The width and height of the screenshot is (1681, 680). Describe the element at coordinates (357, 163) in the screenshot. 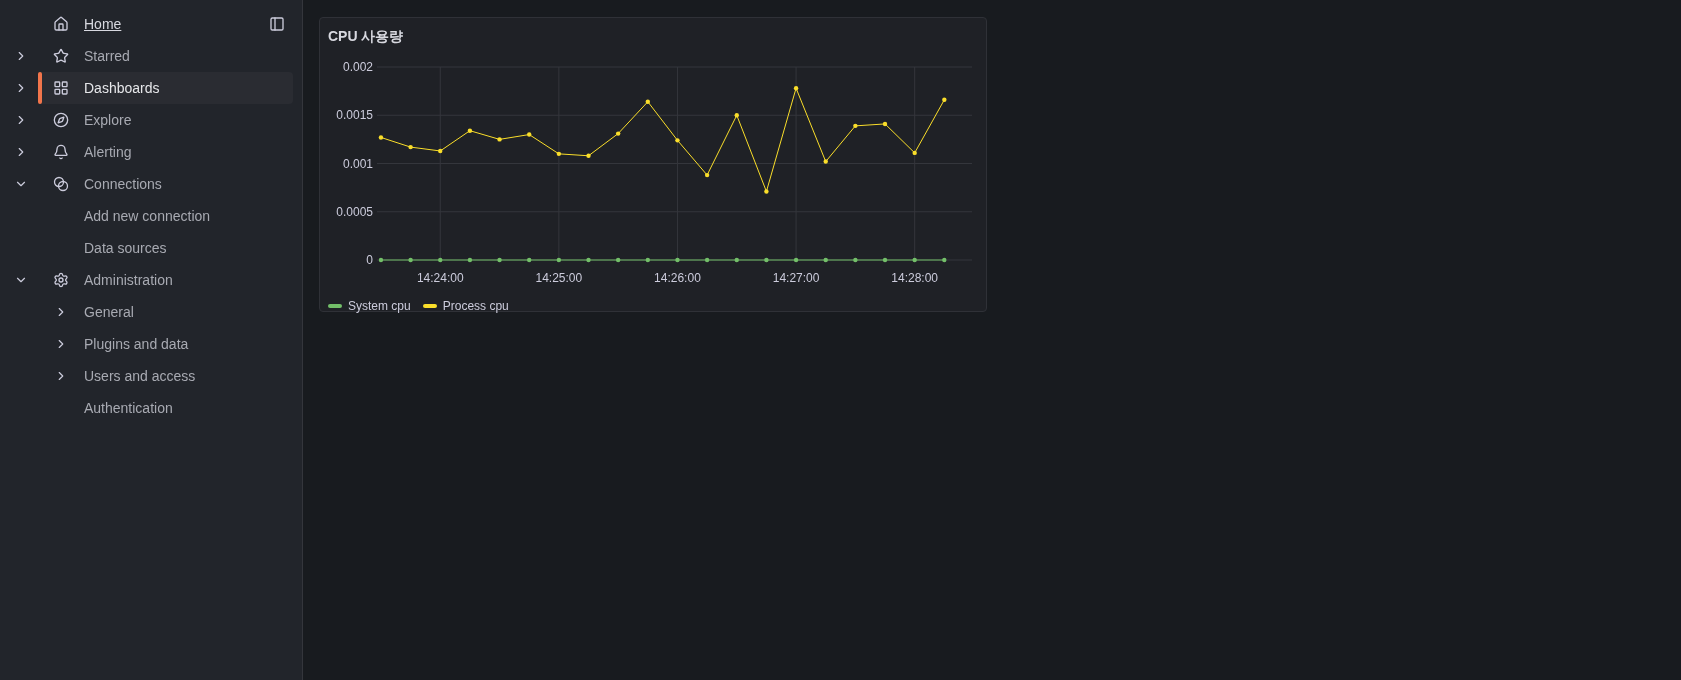

I see `y-axis-label: 0.001` at that location.